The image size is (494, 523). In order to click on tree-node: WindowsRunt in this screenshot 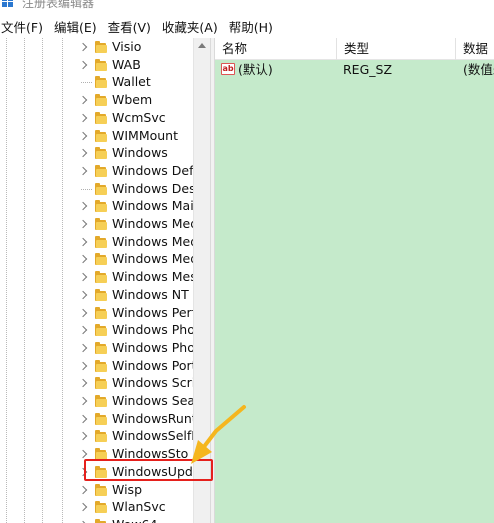, I will do `click(105, 419)`.